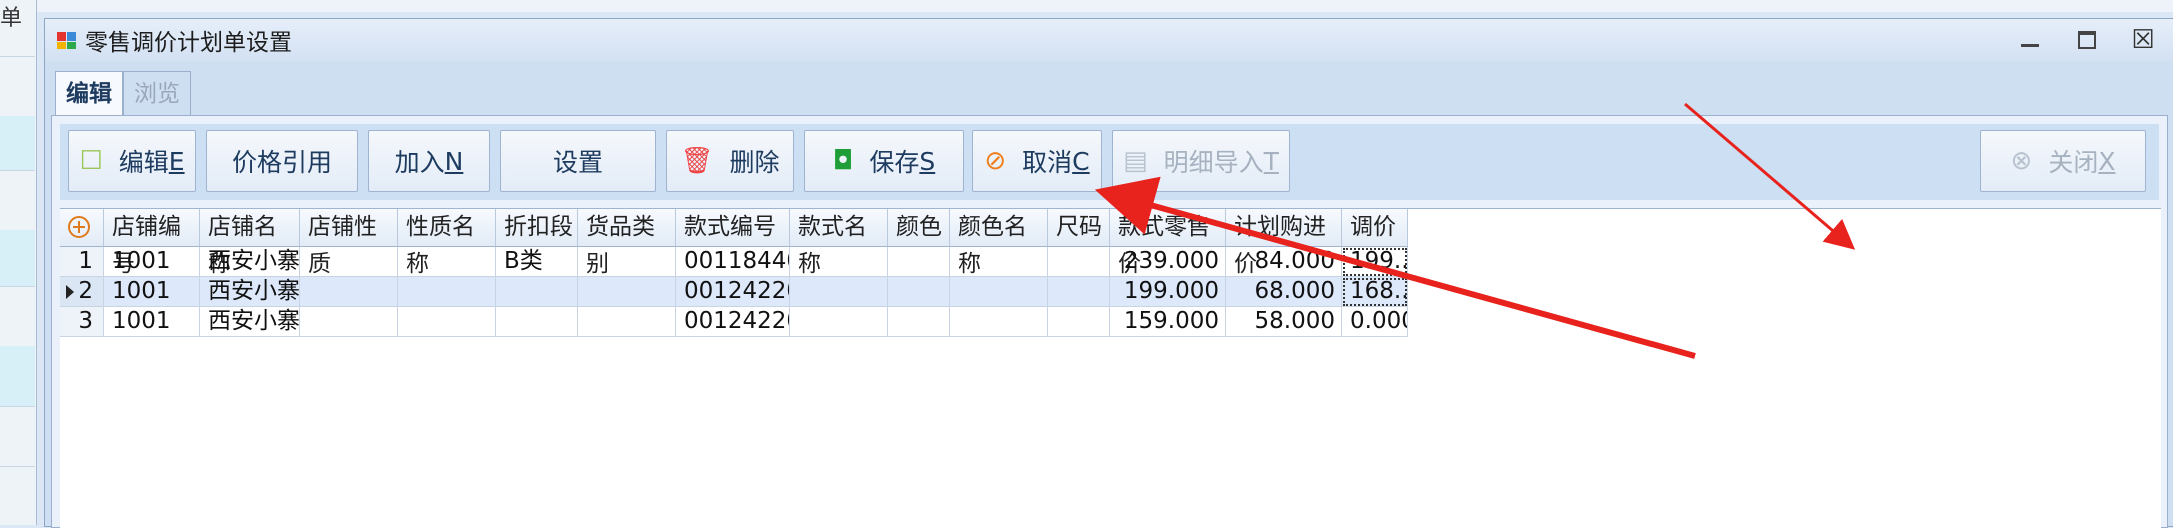  I want to click on column-header-style-name: 款式名称, so click(839, 243).